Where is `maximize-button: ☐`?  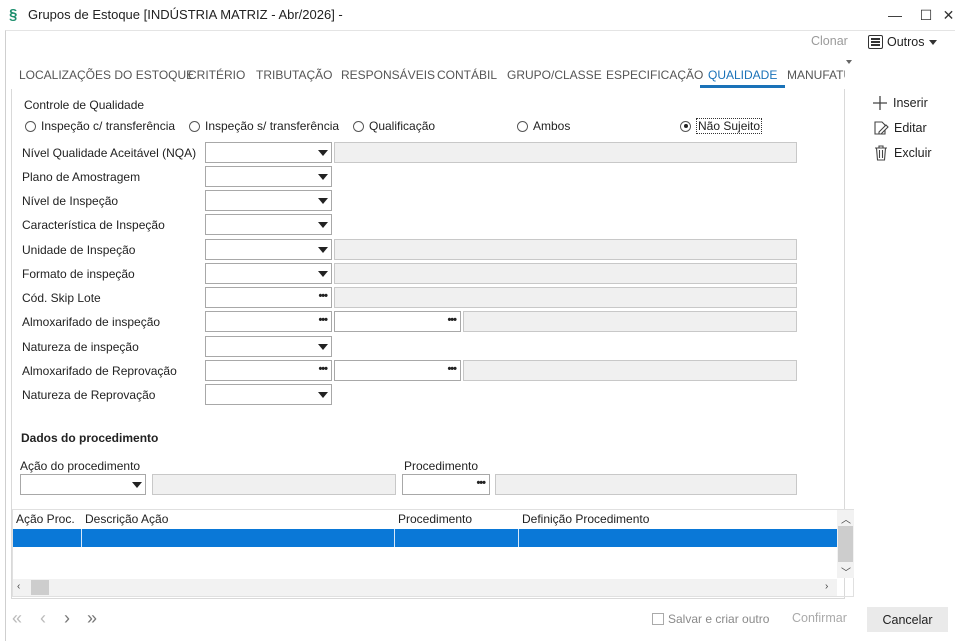 maximize-button: ☐ is located at coordinates (926, 15).